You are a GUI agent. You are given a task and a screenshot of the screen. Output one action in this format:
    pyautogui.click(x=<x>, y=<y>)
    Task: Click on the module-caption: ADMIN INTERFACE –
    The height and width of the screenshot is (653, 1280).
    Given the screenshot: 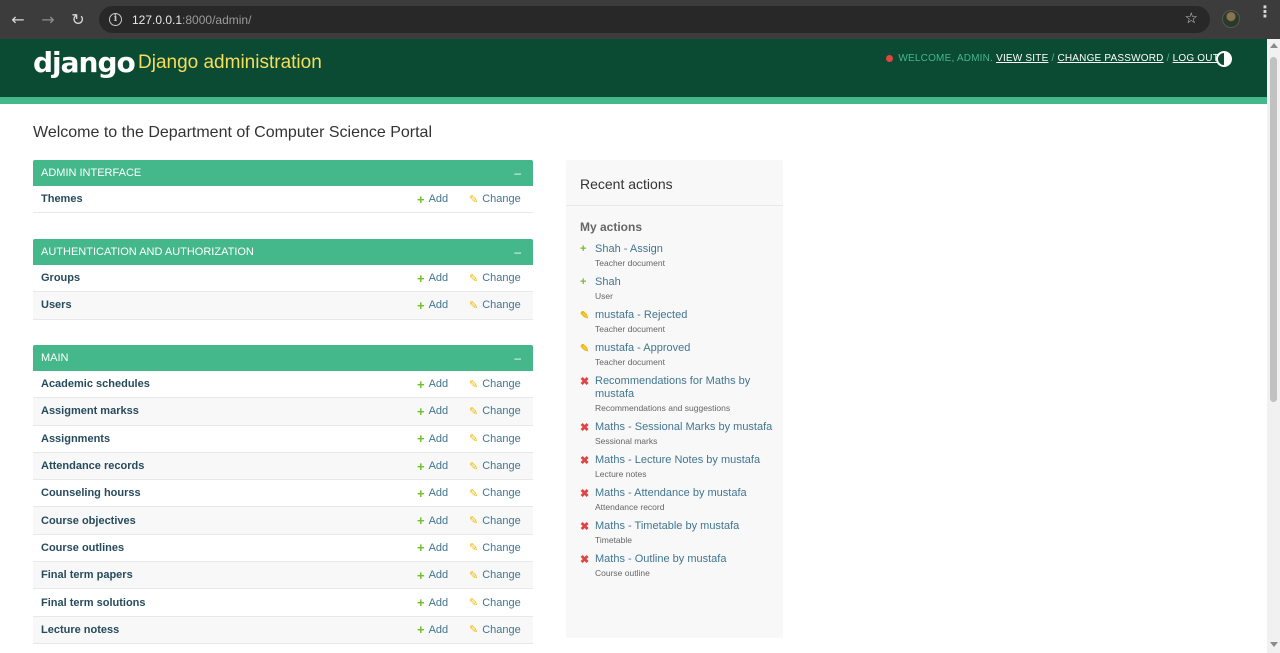 What is the action you would take?
    pyautogui.click(x=283, y=173)
    